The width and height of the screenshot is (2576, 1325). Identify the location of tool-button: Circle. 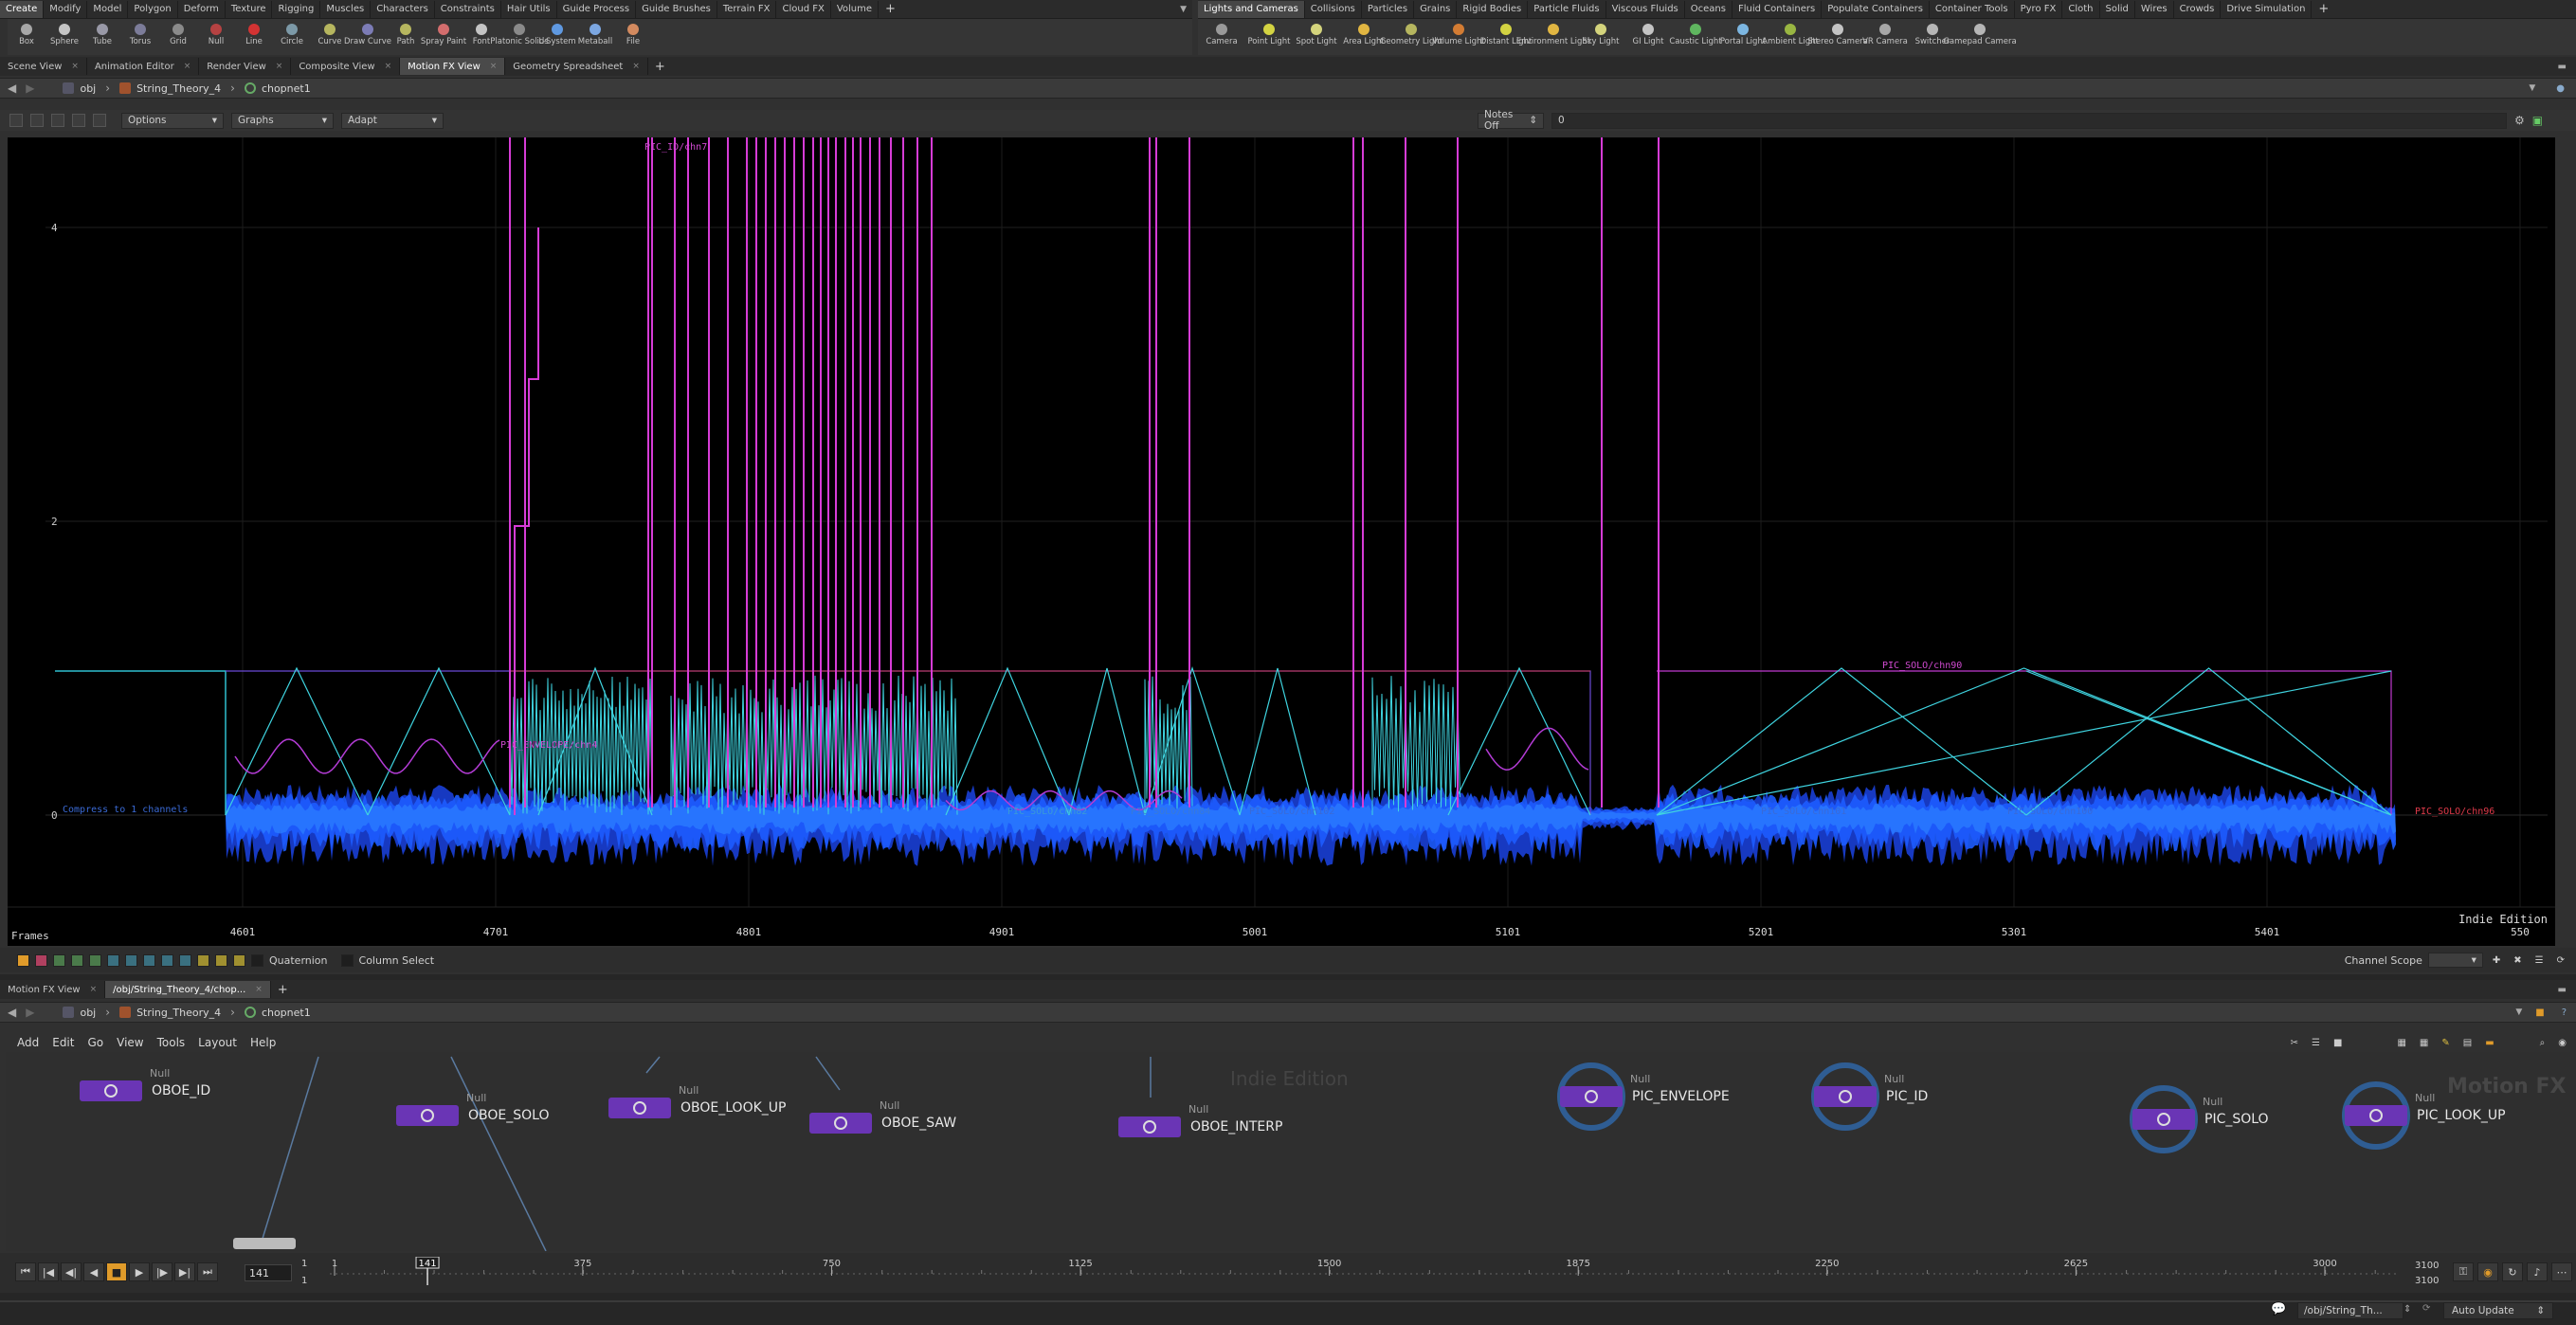
(292, 37).